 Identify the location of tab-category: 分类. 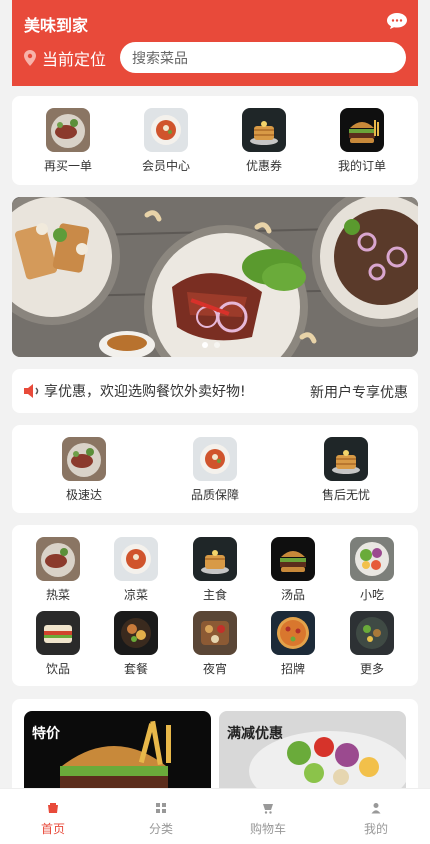
(161, 819).